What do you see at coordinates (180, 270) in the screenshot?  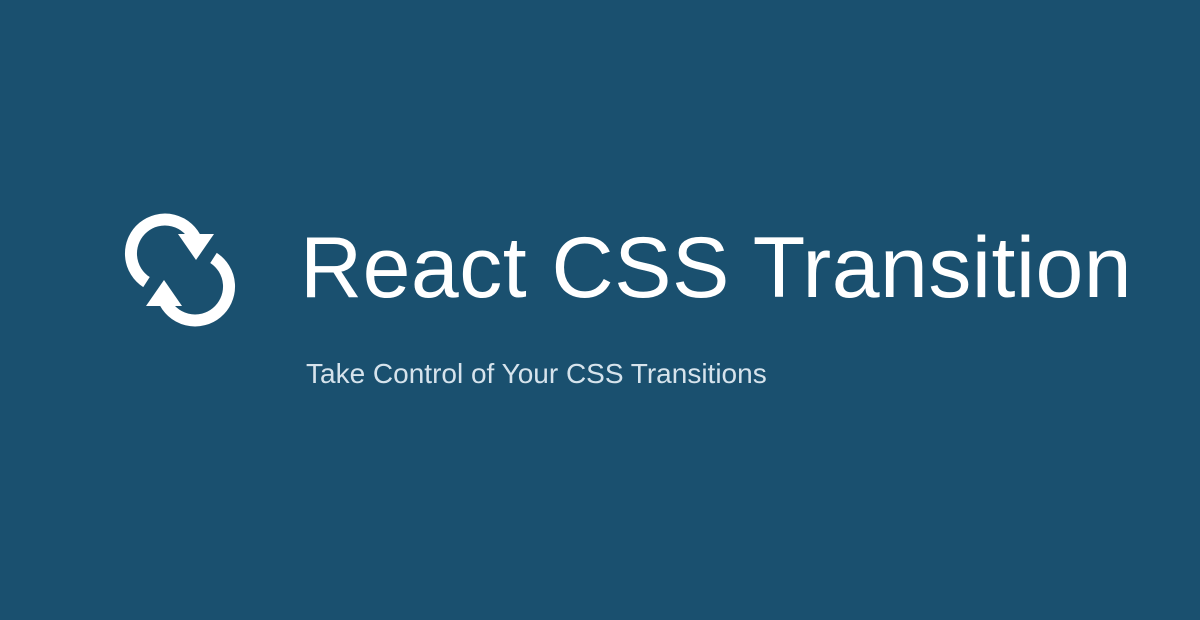 I see `cycle-arrows-icon` at bounding box center [180, 270].